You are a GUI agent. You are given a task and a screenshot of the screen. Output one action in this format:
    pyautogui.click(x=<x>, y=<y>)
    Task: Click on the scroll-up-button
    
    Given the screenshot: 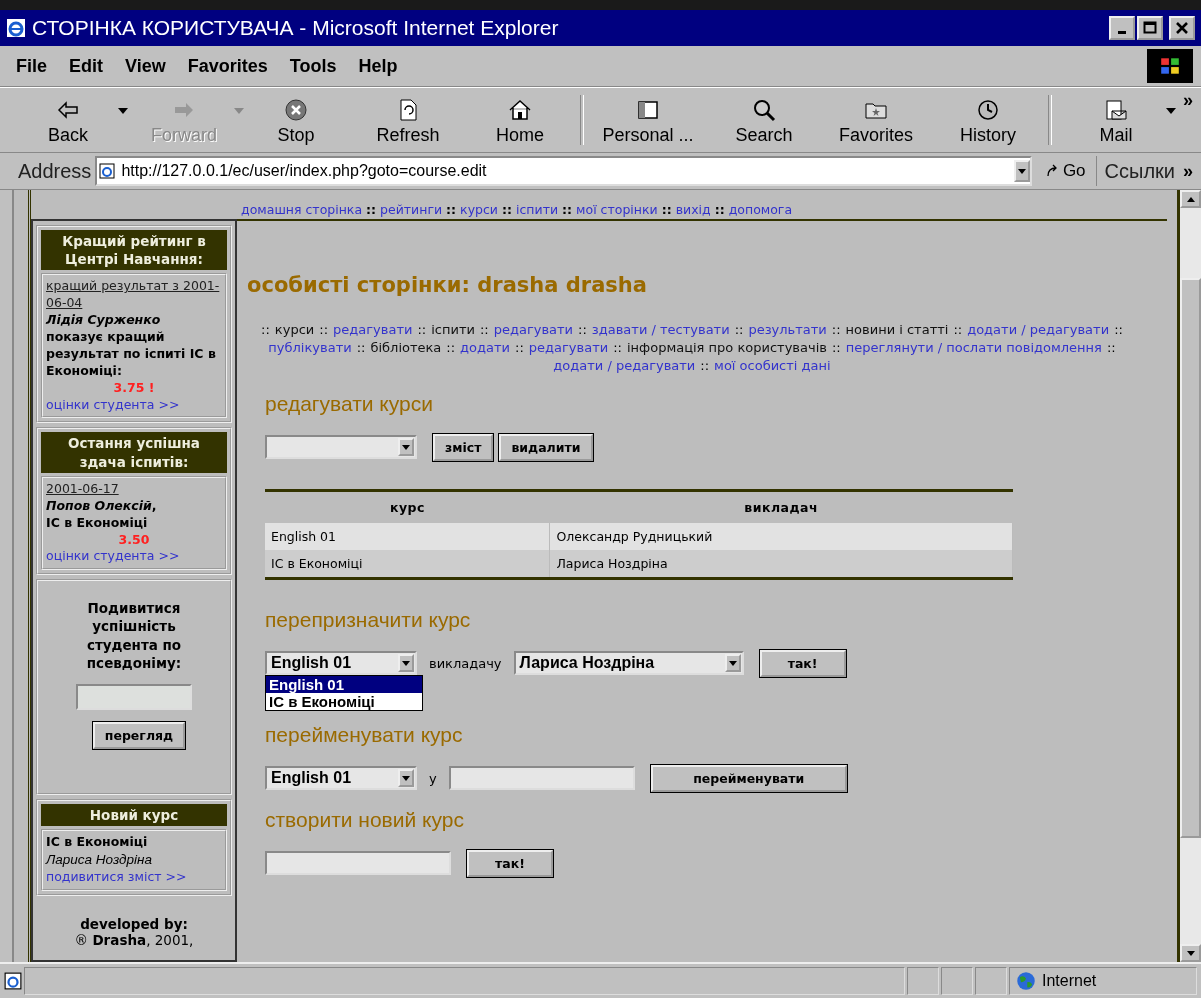 What is the action you would take?
    pyautogui.click(x=1190, y=199)
    